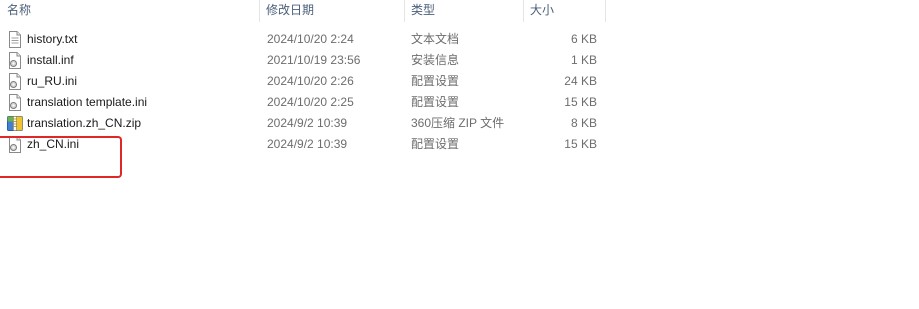 This screenshot has width=919, height=309. I want to click on file-row-history-txt: history.txt 2024/10/20 2:24 文本文档 6 KB, so click(303, 39).